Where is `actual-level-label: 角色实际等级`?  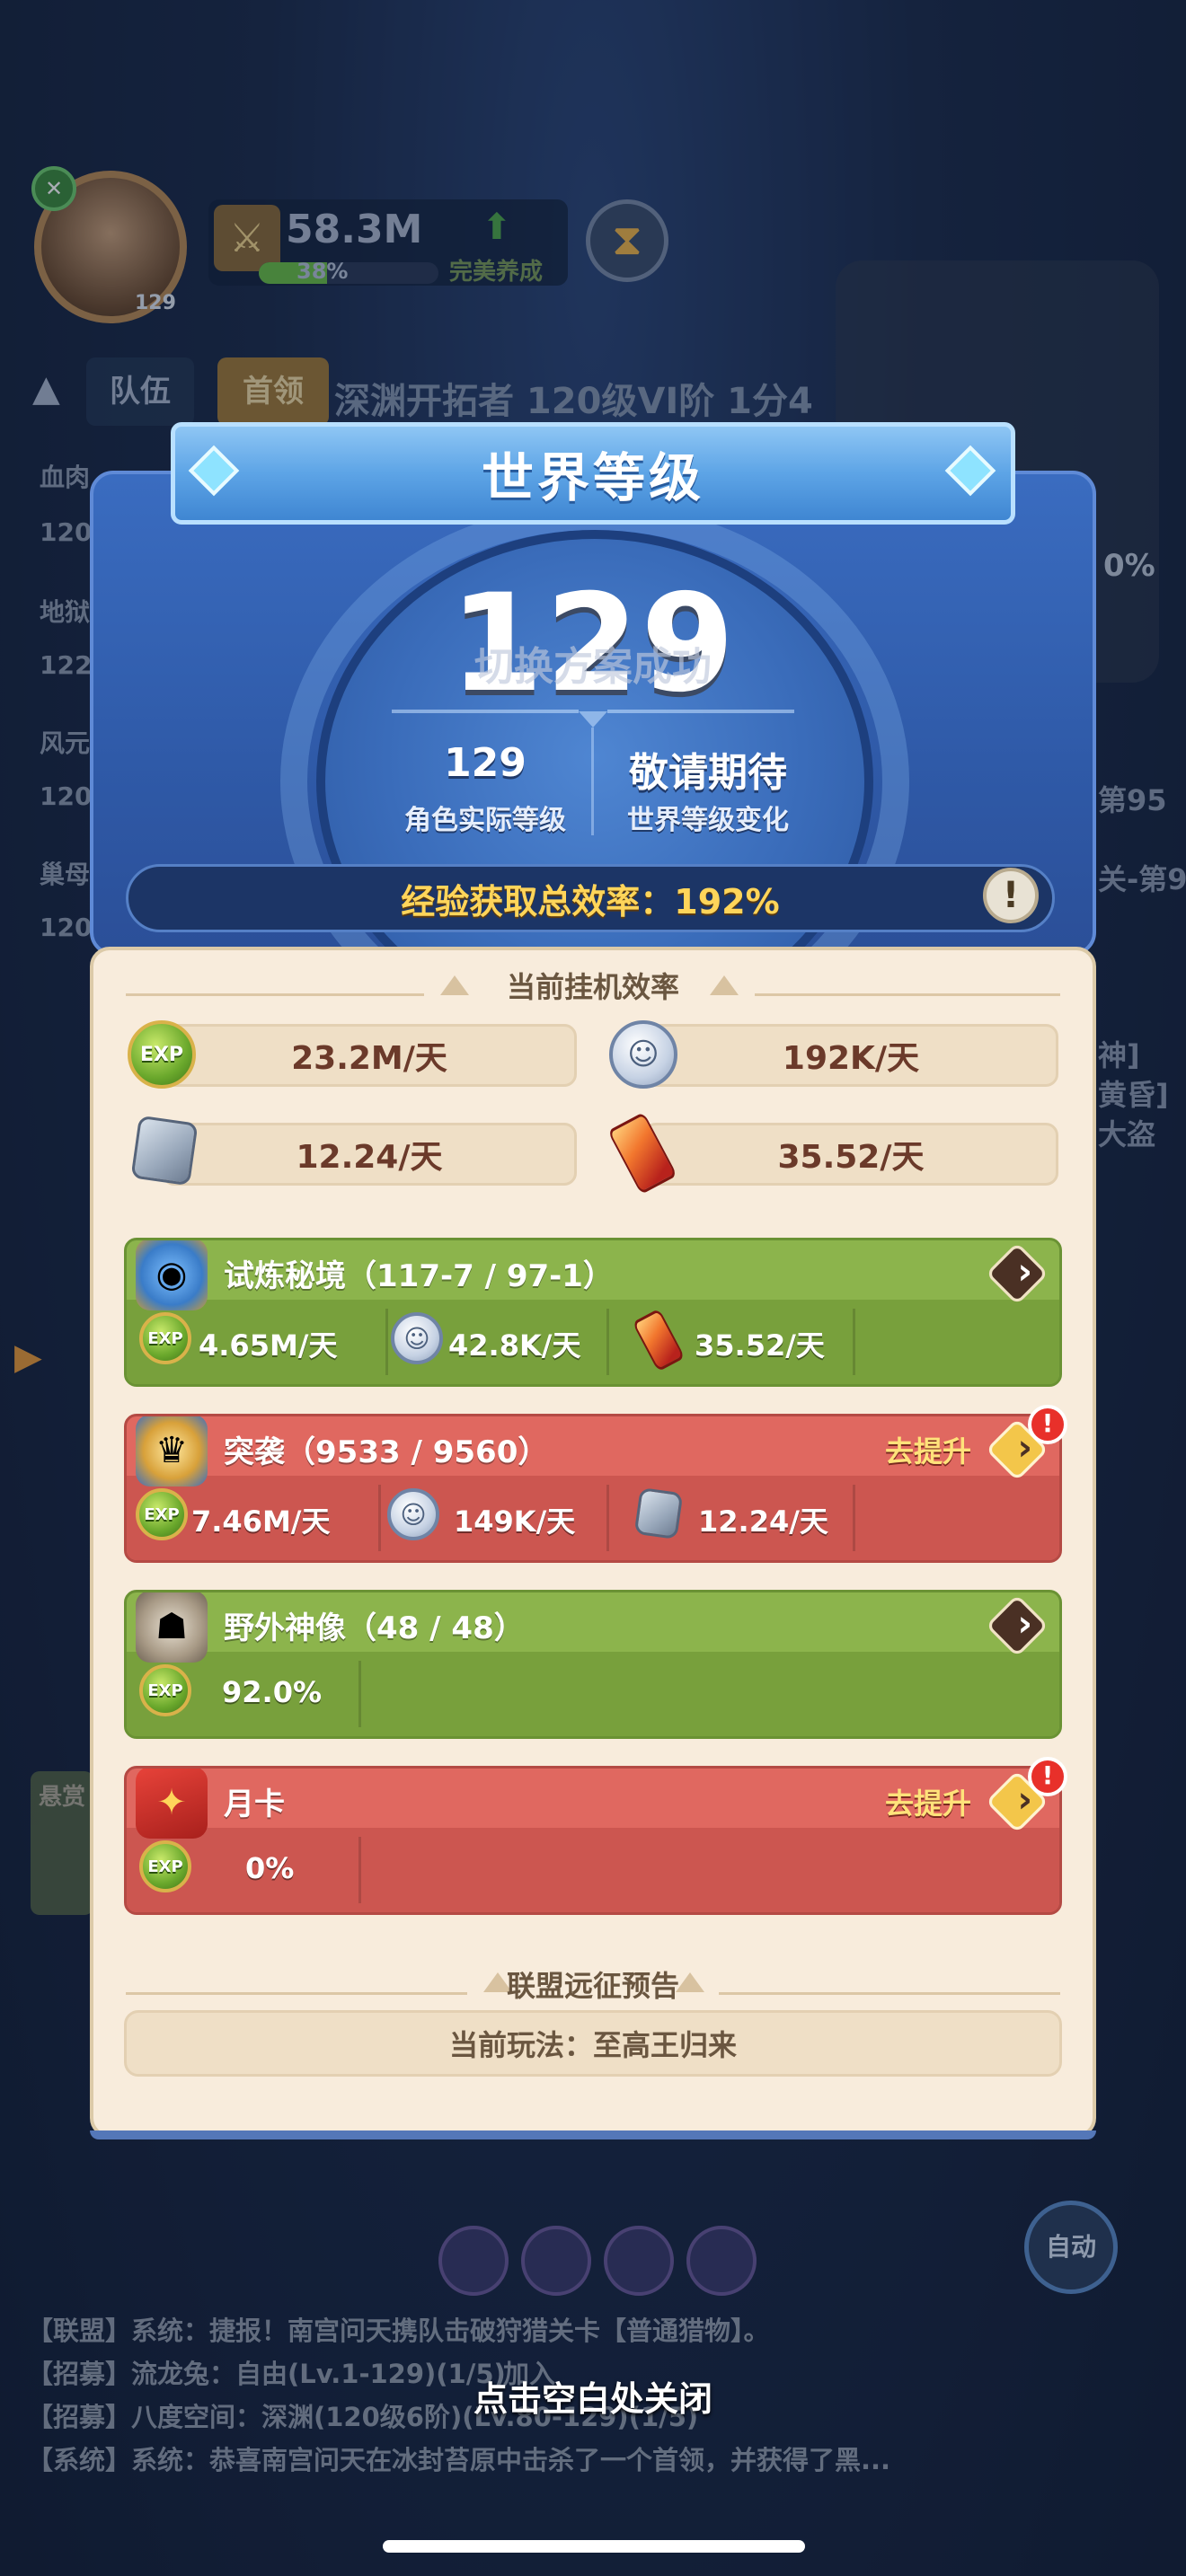
actual-level-label: 角色实际等级 is located at coordinates (485, 820).